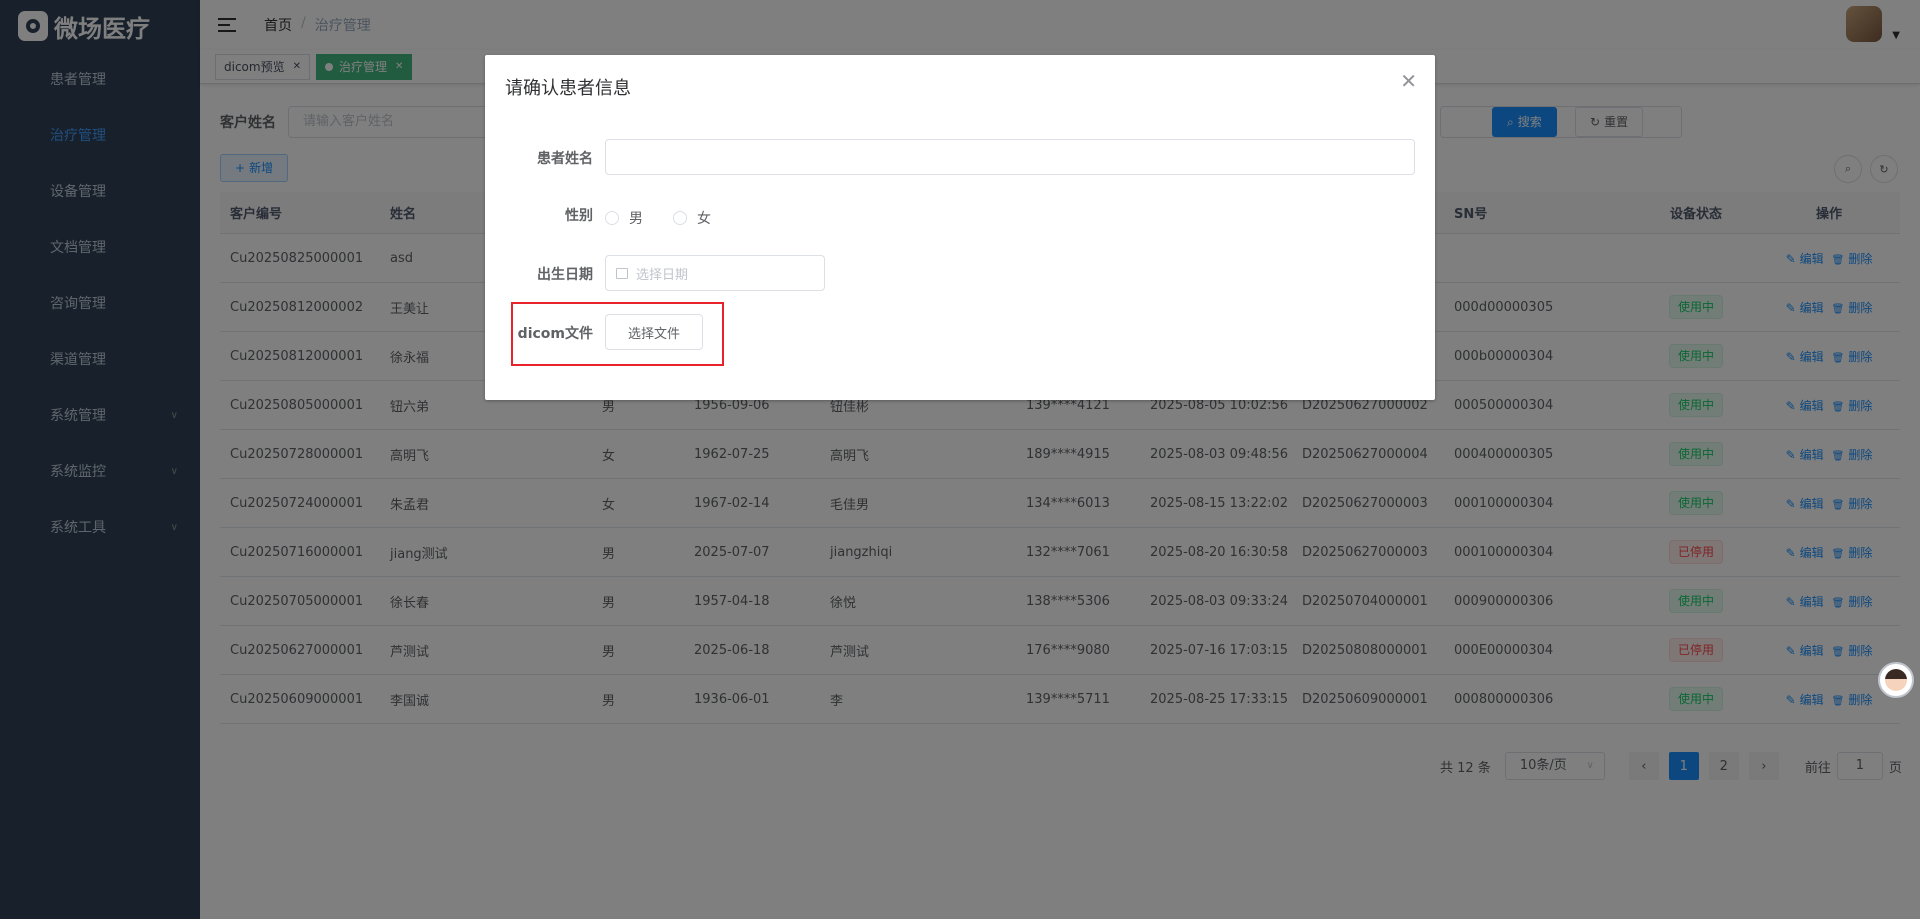 The height and width of the screenshot is (919, 1920). I want to click on choose-file-button: 选择文件, so click(654, 332).